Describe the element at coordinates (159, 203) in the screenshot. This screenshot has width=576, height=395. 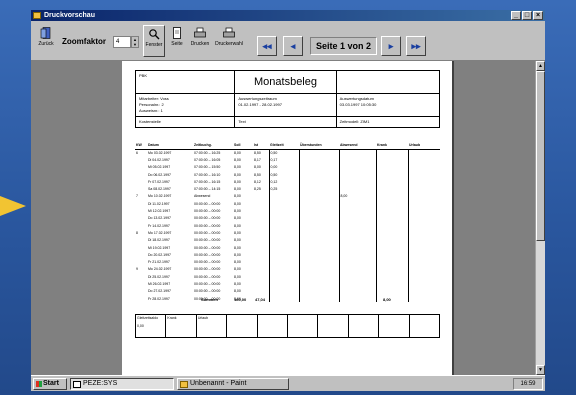
I see `table-cell: Di 11.02.1997` at that location.